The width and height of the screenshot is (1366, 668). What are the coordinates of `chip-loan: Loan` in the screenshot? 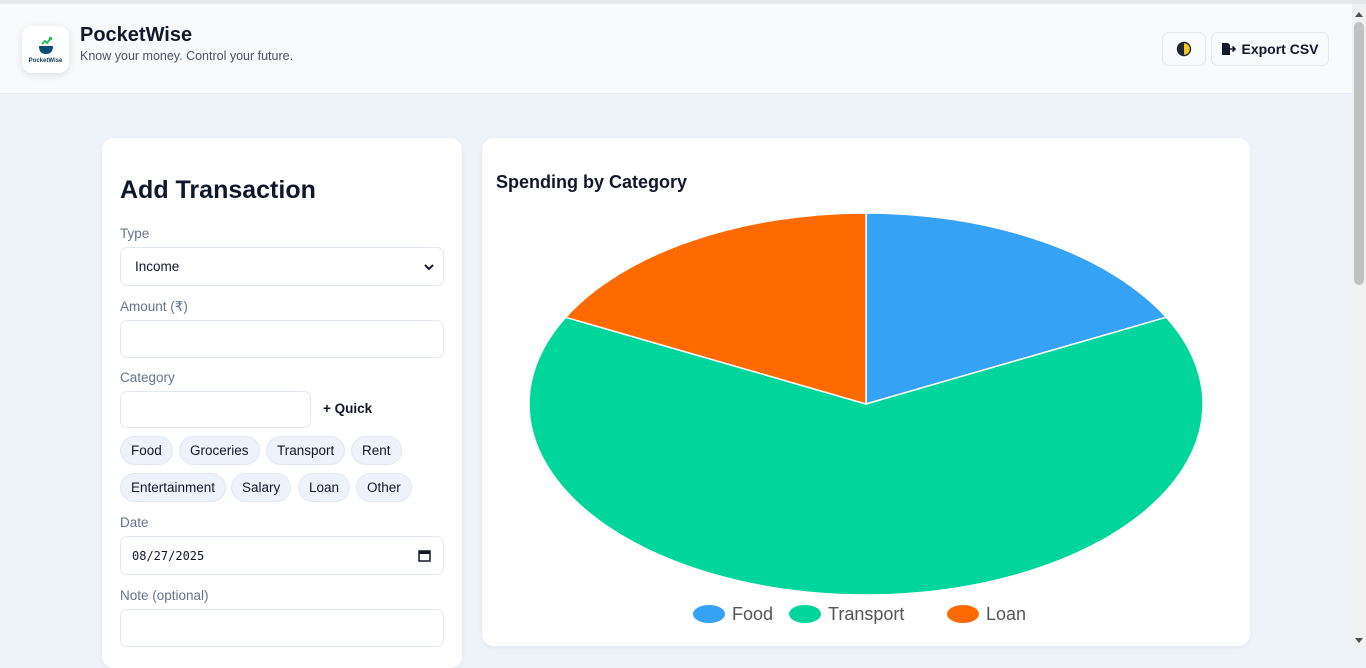 It's located at (324, 487).